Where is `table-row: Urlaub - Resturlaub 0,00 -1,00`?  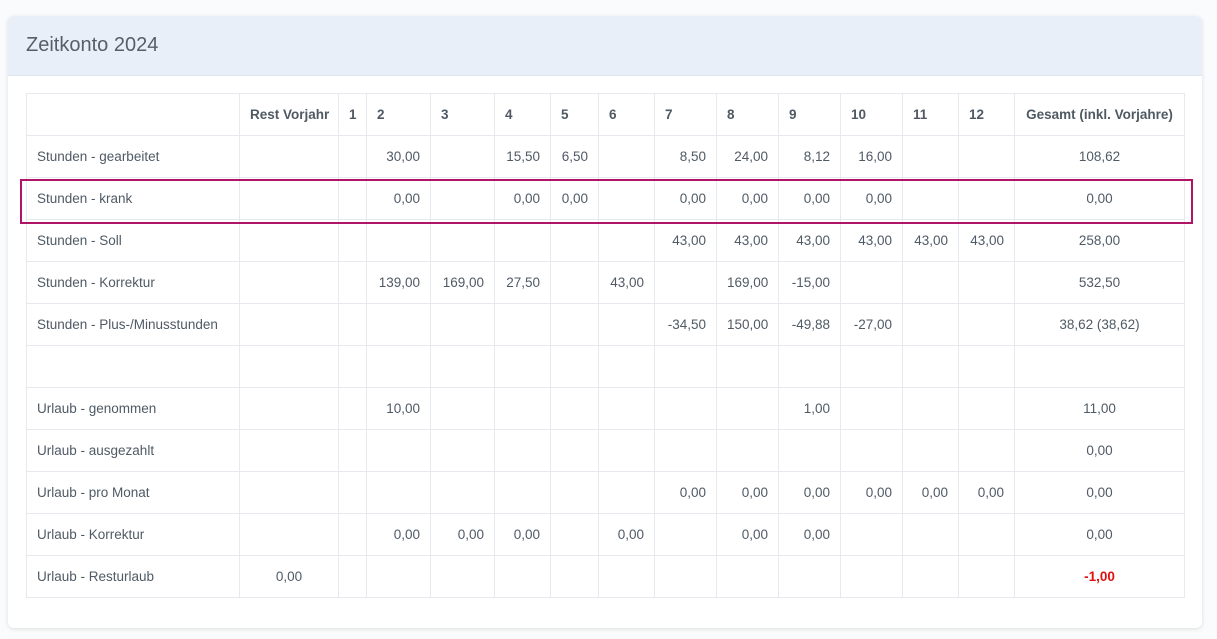 table-row: Urlaub - Resturlaub 0,00 -1,00 is located at coordinates (605, 576).